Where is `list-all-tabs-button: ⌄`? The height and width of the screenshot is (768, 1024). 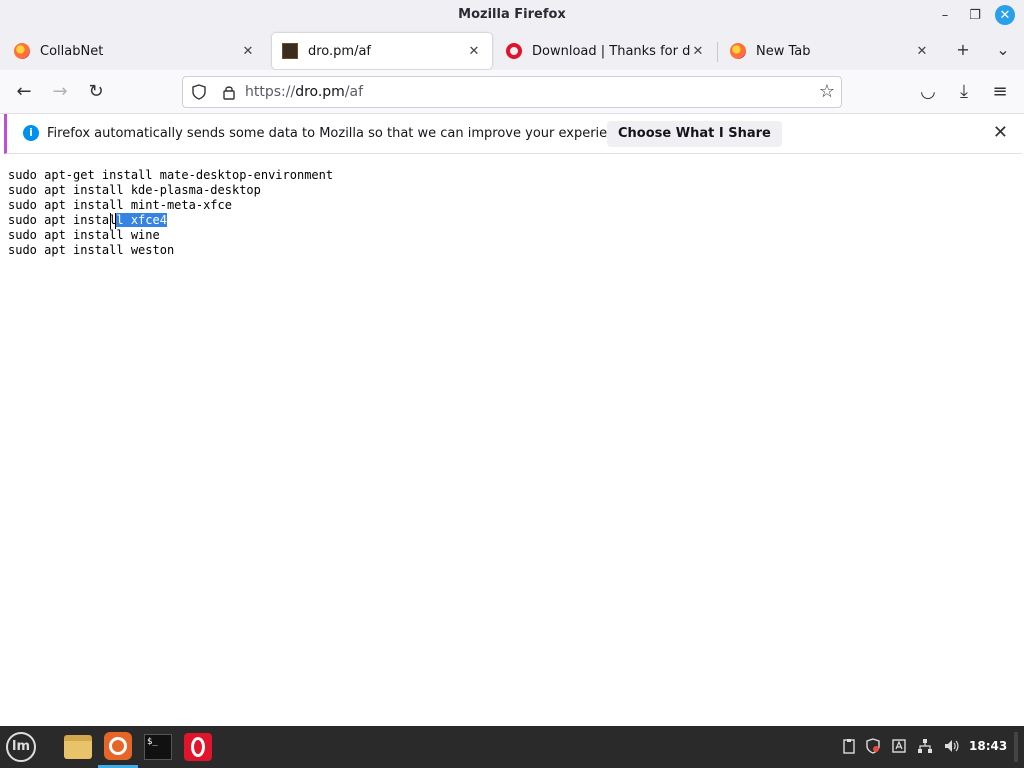
list-all-tabs-button: ⌄ is located at coordinates (1003, 50).